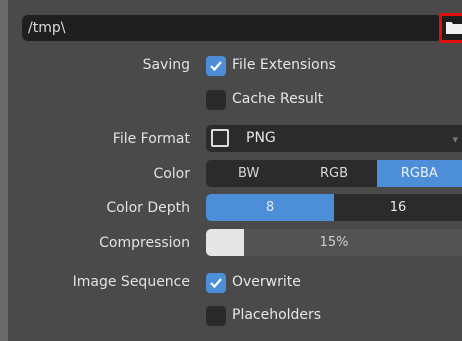  I want to click on color-depth-16-button: 16, so click(398, 207).